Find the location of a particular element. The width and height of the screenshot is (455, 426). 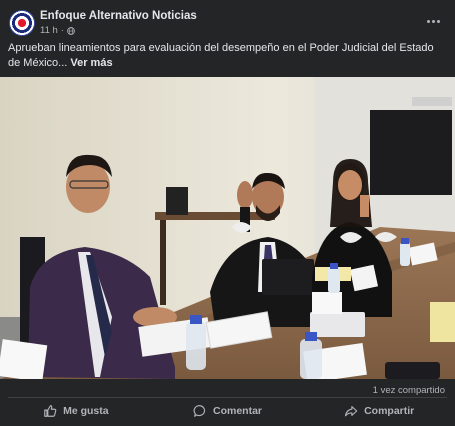

more-options-icon is located at coordinates (433, 21).